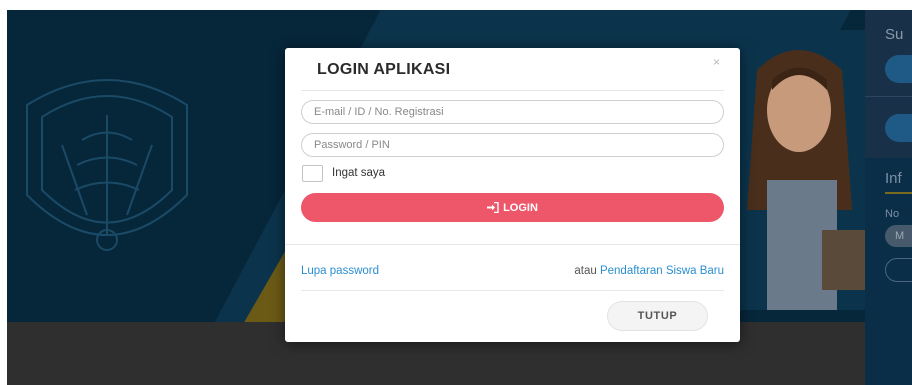 Image resolution: width=912 pixels, height=385 pixels. What do you see at coordinates (892, 214) in the screenshot?
I see `sidebar-label: No` at bounding box center [892, 214].